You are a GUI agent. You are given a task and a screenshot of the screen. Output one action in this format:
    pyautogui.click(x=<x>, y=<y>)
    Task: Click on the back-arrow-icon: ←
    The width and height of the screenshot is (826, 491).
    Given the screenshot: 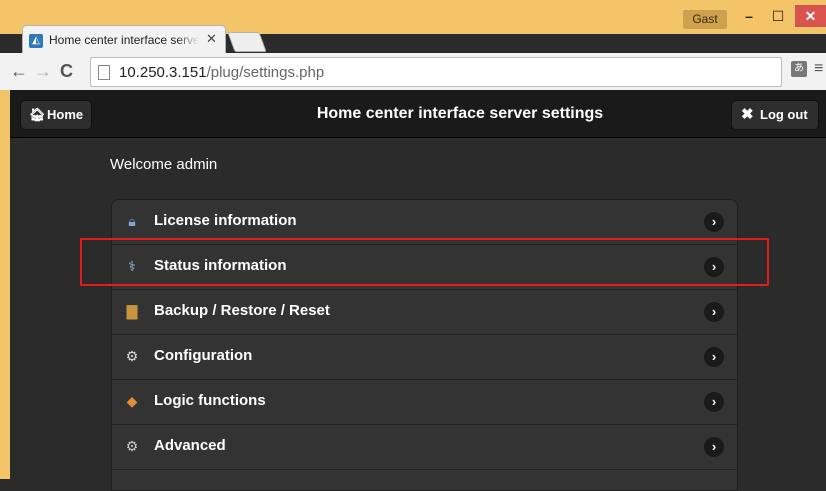 What is the action you would take?
    pyautogui.click(x=19, y=71)
    